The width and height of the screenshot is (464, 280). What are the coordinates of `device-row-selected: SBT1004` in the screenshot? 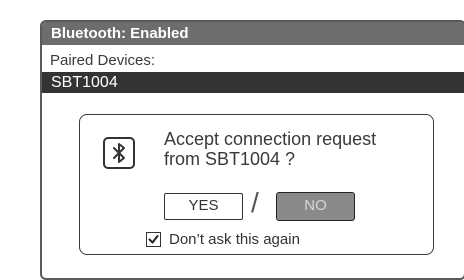 It's located at (253, 82).